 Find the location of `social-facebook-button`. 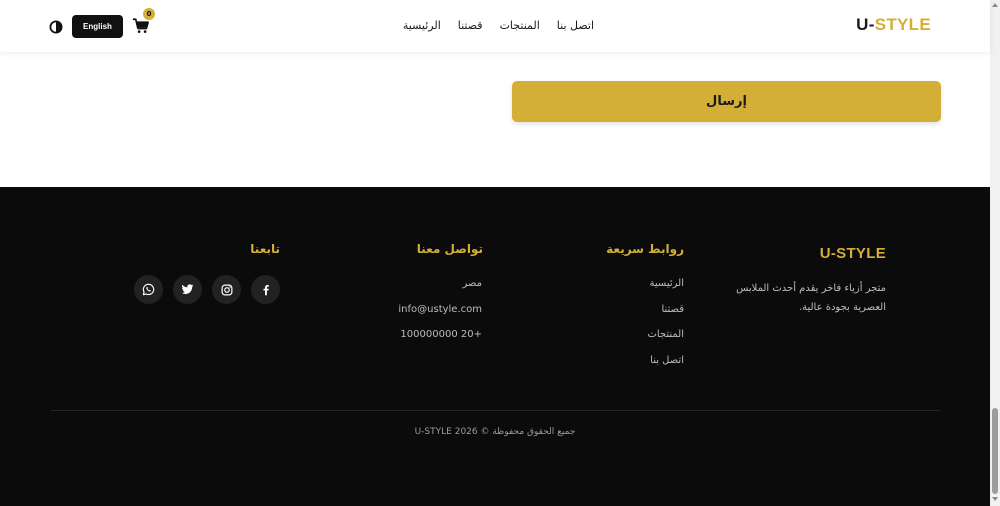

social-facebook-button is located at coordinates (265, 289).